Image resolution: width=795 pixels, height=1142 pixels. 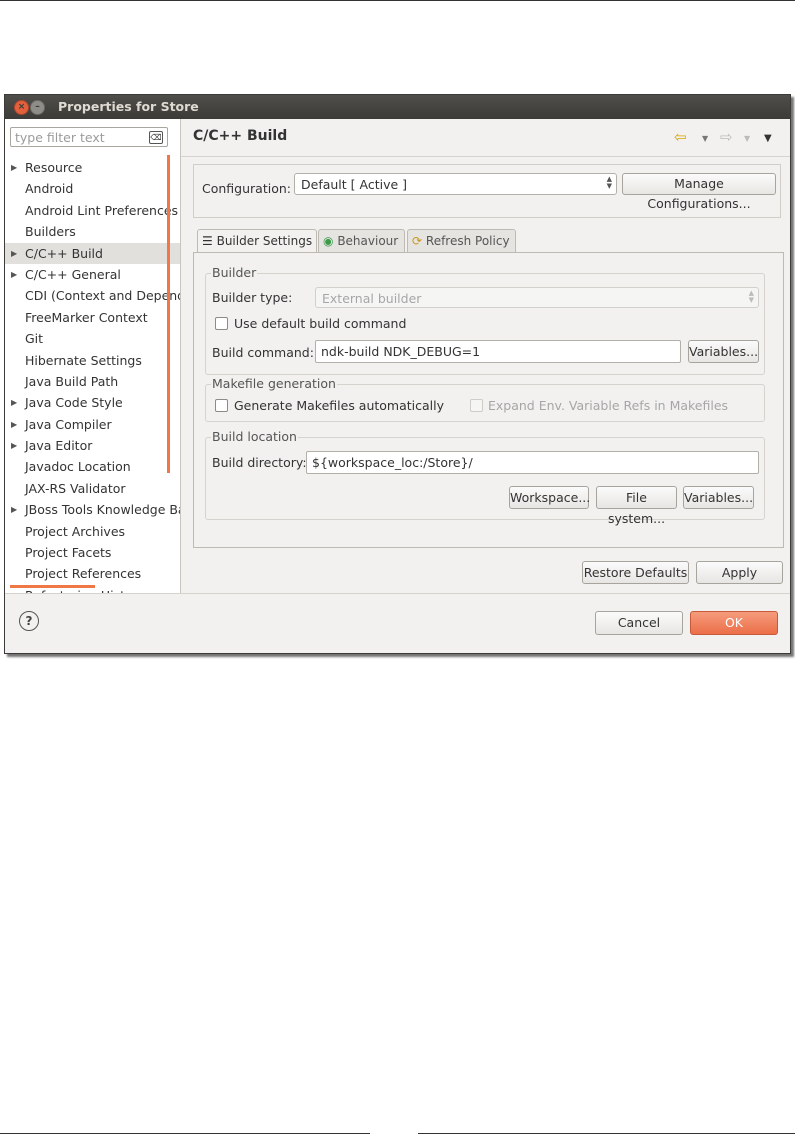 I want to click on page-top-rule, so click(x=397, y=0).